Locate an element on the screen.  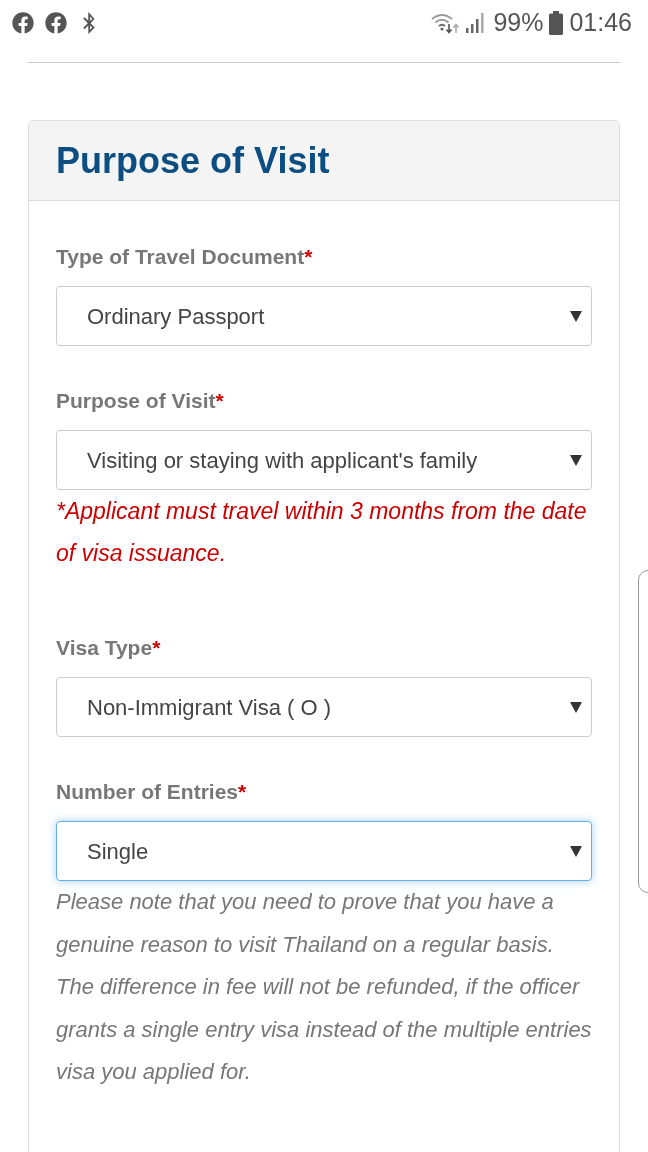
dropdown-field: Visiting or staying with applicant's family is located at coordinates (324, 460).